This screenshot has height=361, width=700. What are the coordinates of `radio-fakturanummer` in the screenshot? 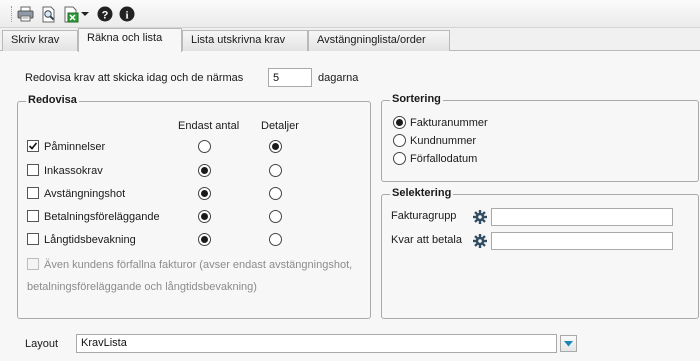 It's located at (399, 122).